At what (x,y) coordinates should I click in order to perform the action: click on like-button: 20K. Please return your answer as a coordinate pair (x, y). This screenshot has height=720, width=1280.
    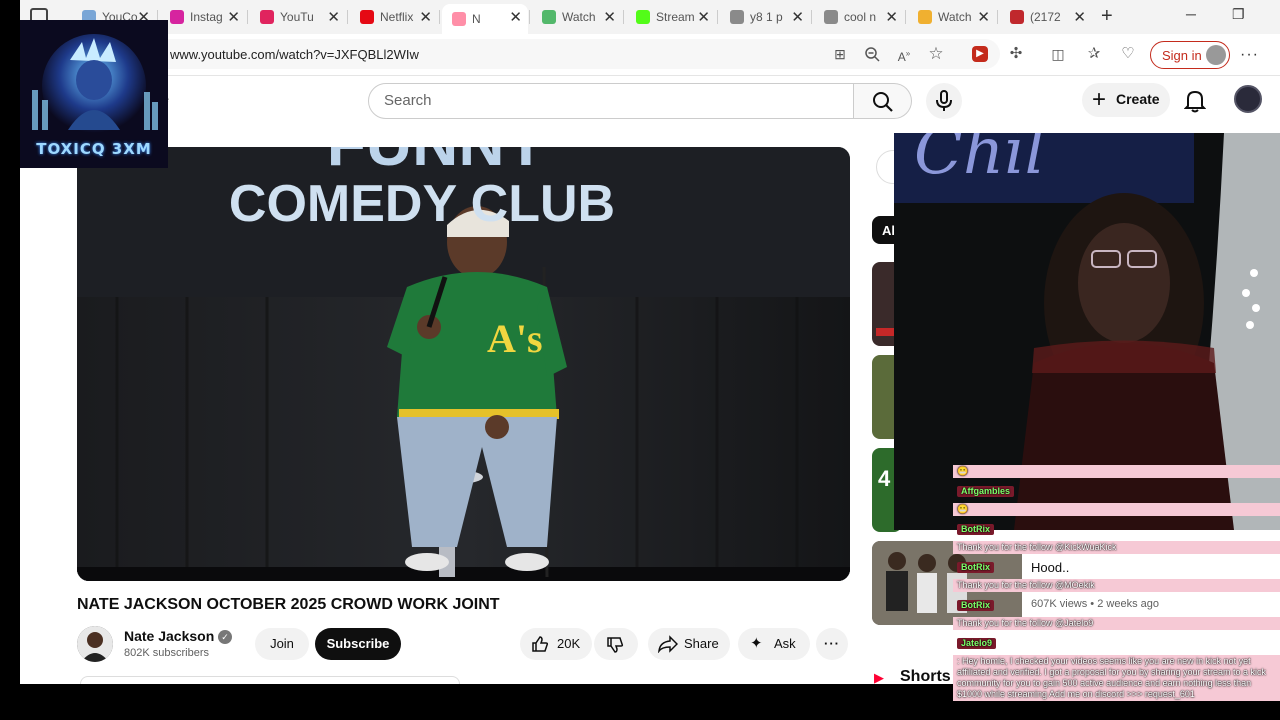
    Looking at the image, I should click on (556, 644).